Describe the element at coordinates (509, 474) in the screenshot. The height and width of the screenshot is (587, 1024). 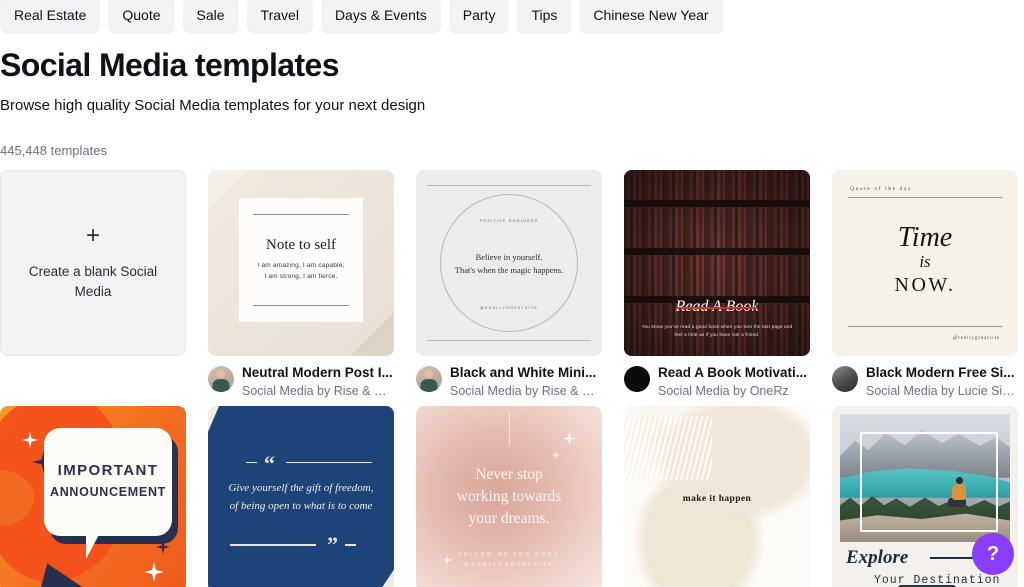
I see `dream-line-1: Never stop` at that location.